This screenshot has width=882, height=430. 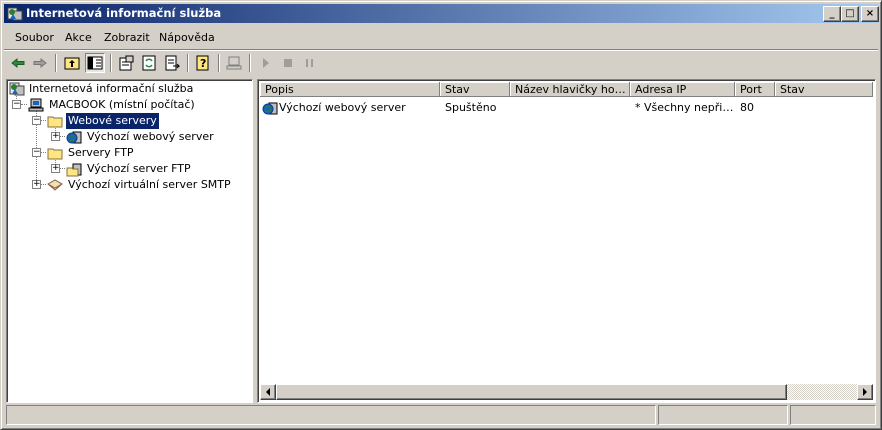 I want to click on ftp-server-icon, so click(x=74, y=169).